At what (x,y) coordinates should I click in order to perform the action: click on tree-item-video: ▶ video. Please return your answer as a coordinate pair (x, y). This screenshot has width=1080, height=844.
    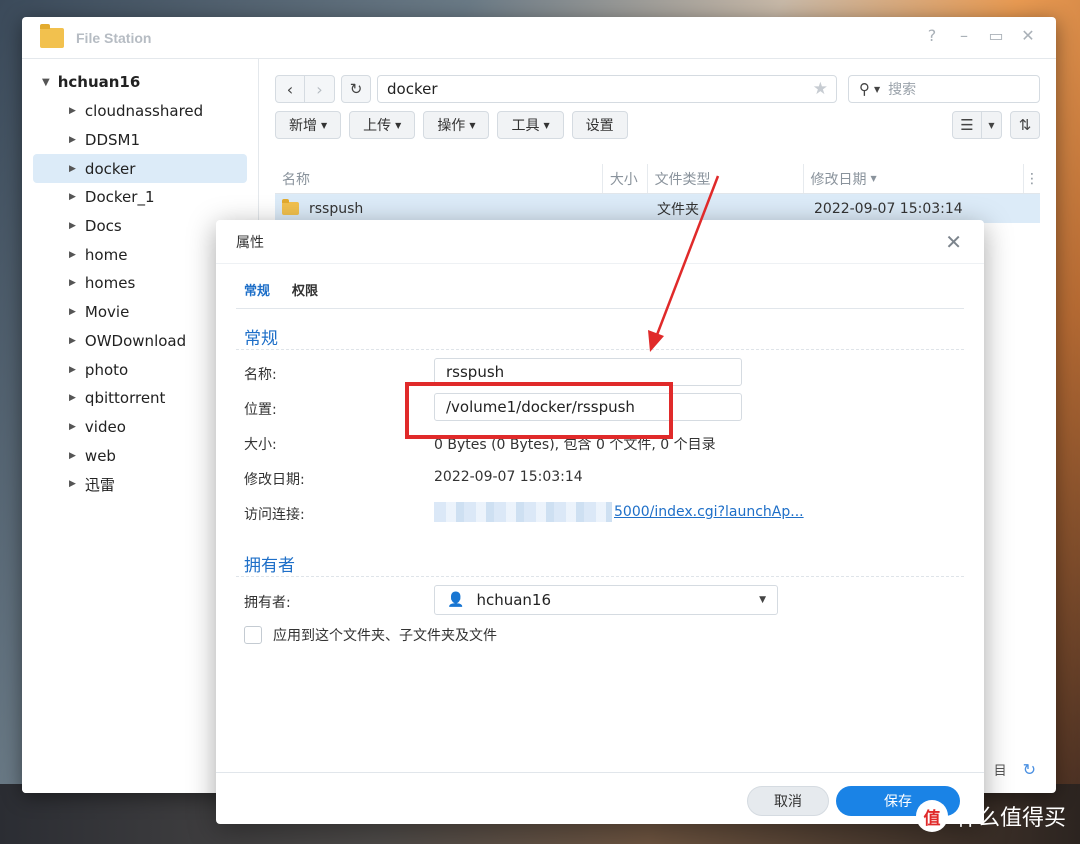
    Looking at the image, I should click on (140, 427).